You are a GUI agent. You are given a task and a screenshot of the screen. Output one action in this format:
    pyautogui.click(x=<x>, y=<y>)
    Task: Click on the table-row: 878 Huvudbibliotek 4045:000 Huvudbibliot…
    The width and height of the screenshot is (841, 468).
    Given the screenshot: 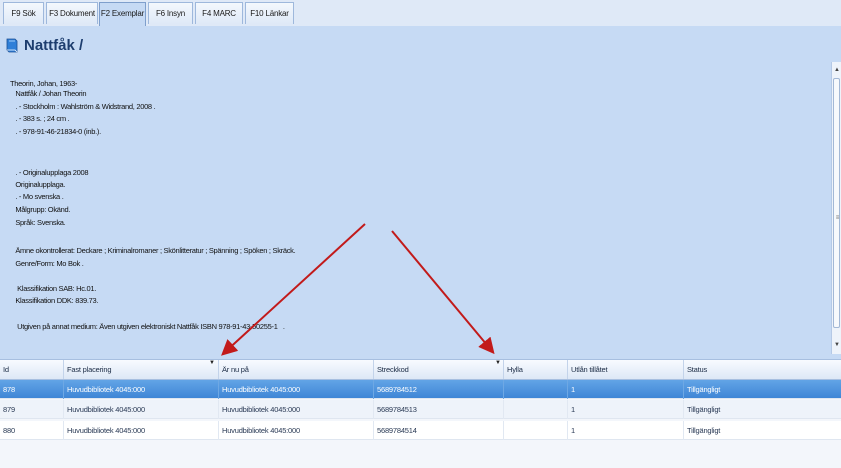 What is the action you would take?
    pyautogui.click(x=420, y=389)
    